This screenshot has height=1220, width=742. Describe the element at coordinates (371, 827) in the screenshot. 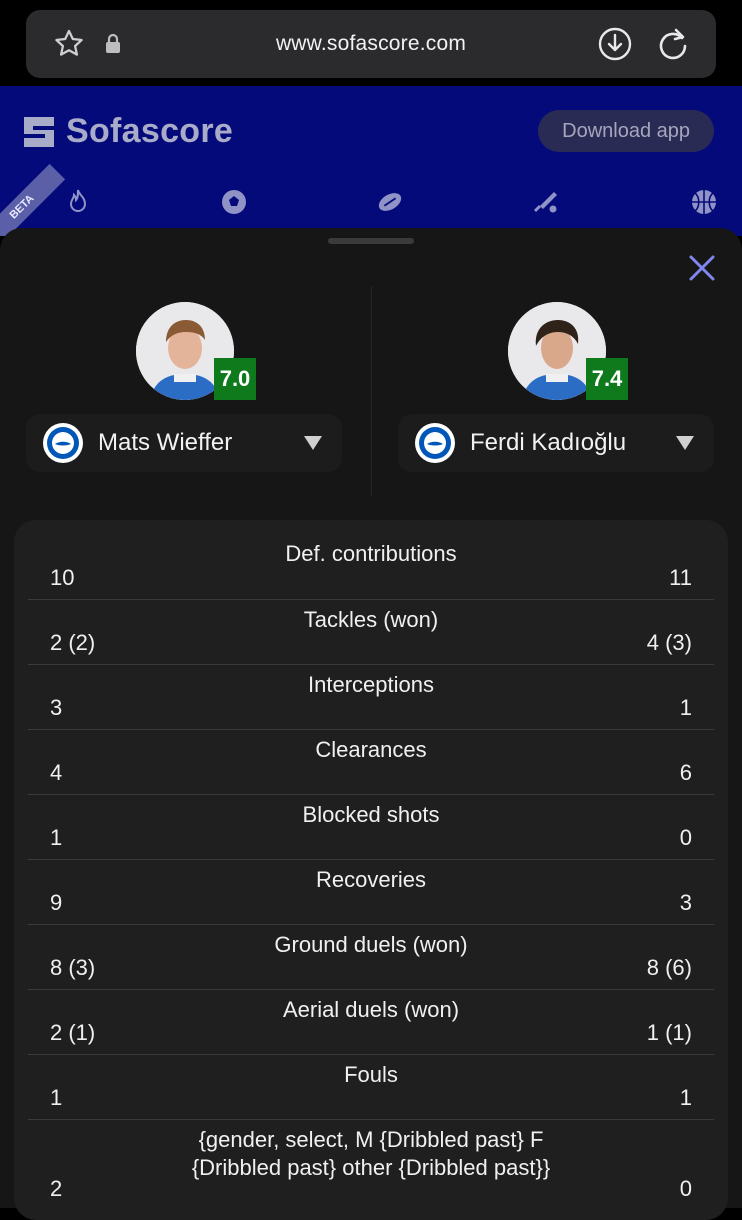

I see `stat-row: Blocked shots 1 0` at that location.